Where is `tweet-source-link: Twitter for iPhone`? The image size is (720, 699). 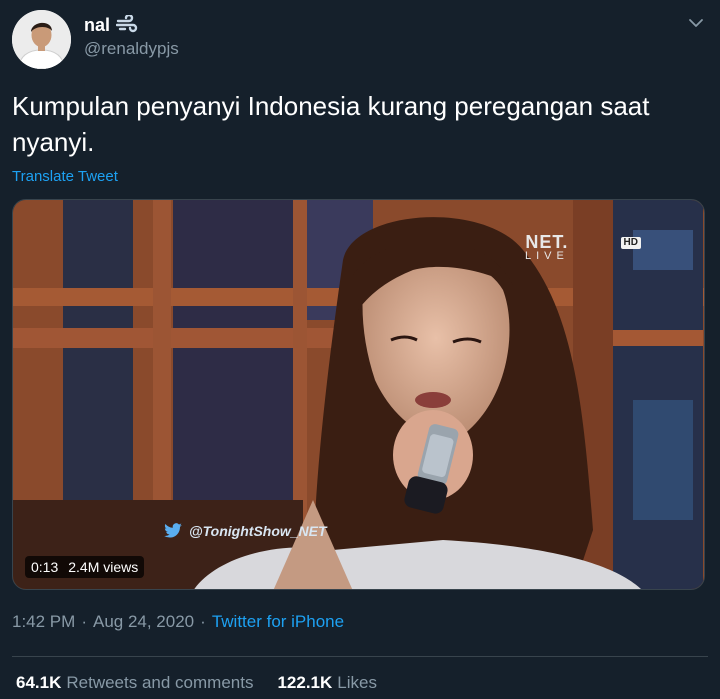 tweet-source-link: Twitter for iPhone is located at coordinates (278, 622).